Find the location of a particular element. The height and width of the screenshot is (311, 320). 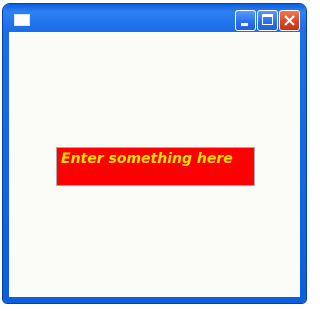

maximize-button is located at coordinates (267, 20).